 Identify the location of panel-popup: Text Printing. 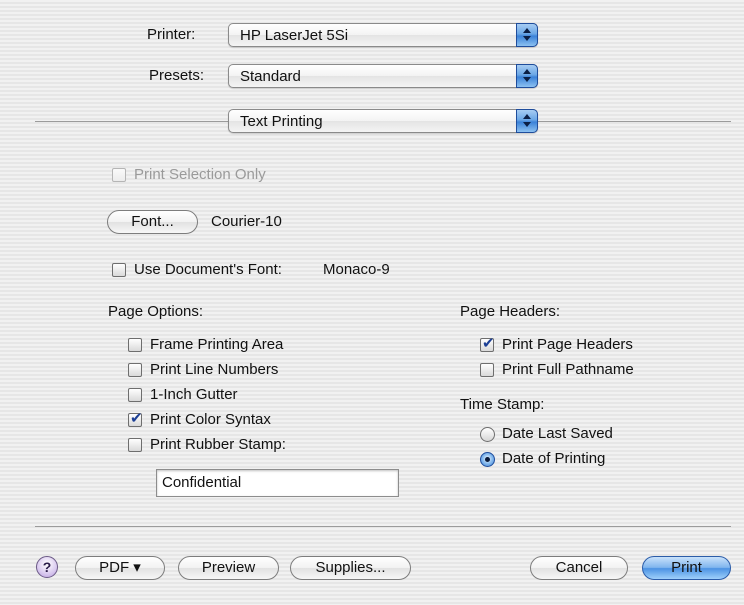
(383, 121).